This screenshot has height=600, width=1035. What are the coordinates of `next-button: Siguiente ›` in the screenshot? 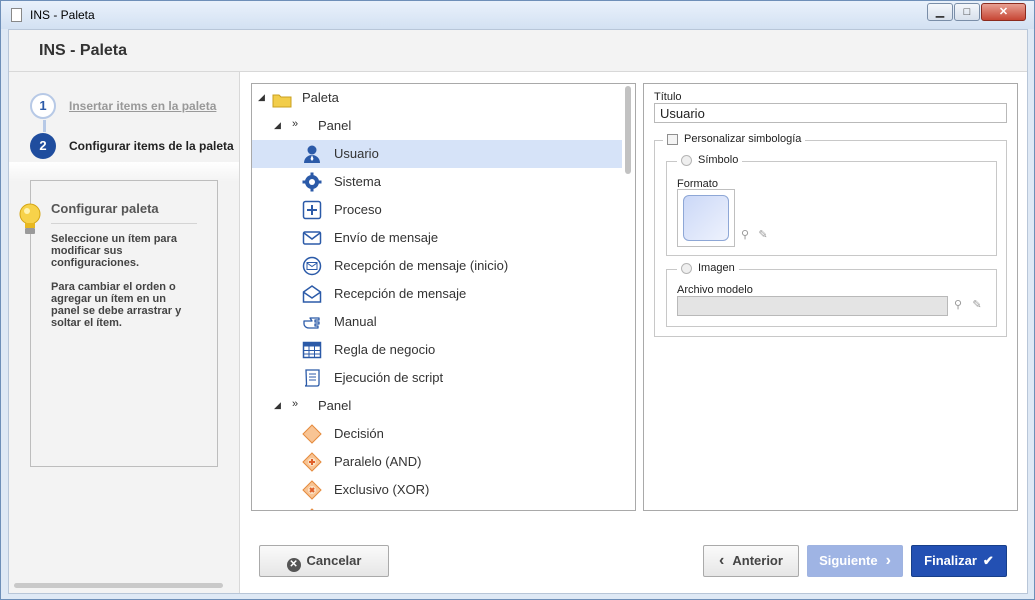 It's located at (855, 561).